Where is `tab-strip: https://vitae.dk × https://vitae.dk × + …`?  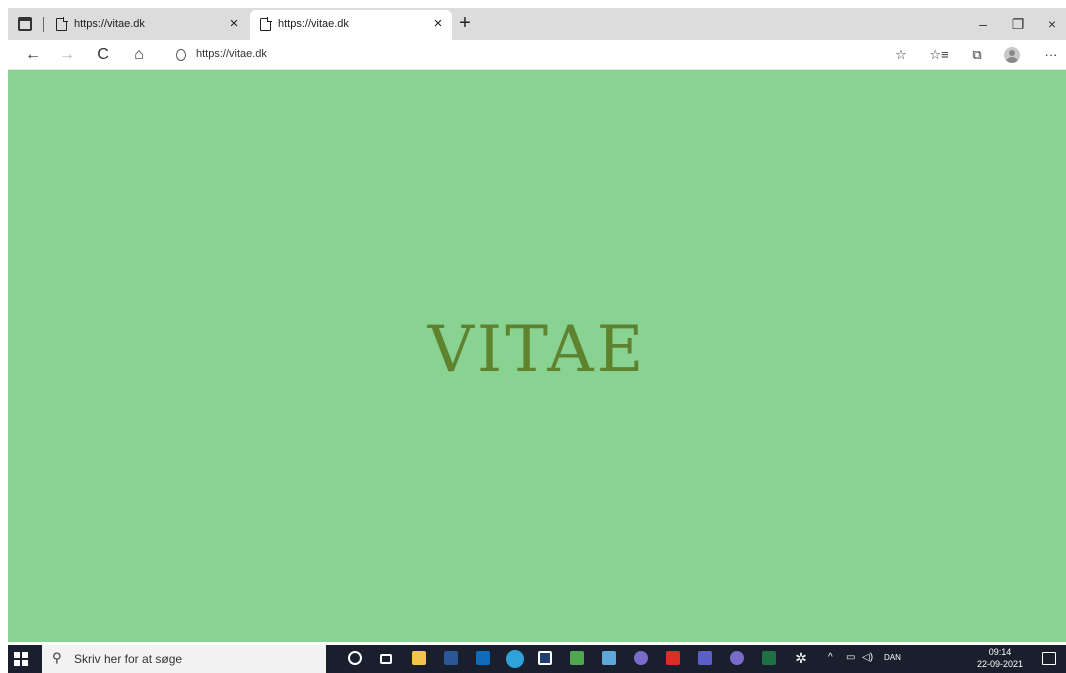 tab-strip: https://vitae.dk × https://vitae.dk × + … is located at coordinates (537, 24).